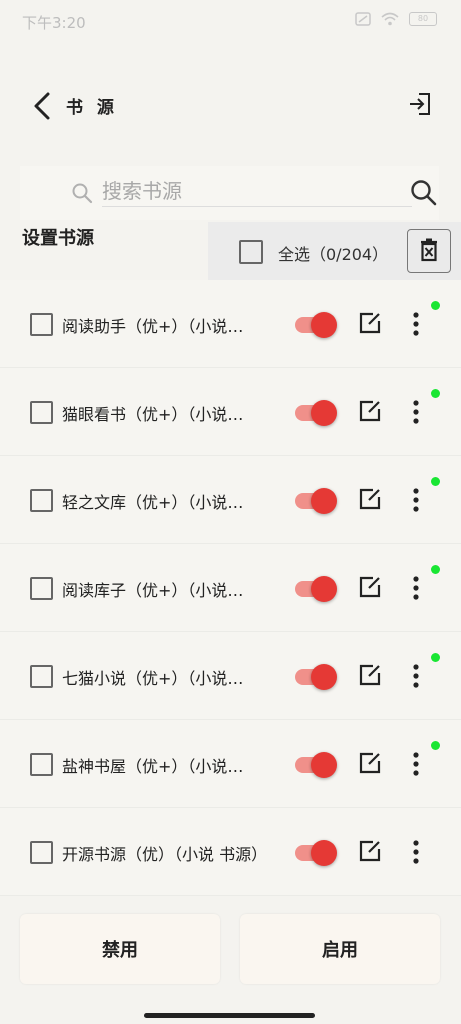  I want to click on delete-selected-button, so click(429, 251).